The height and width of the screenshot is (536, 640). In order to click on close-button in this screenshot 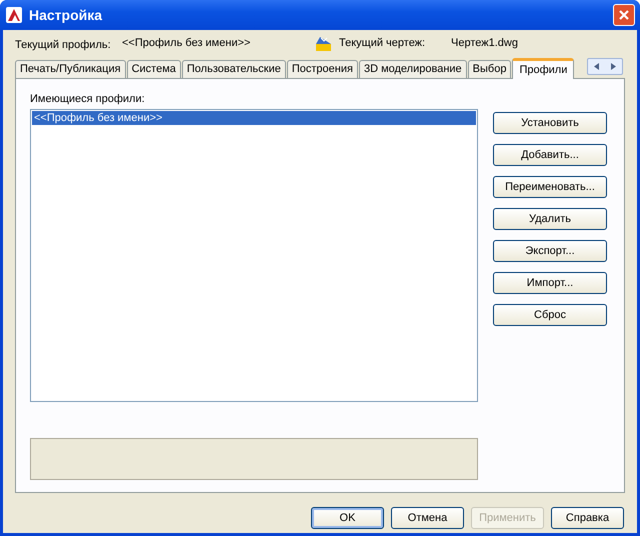, I will do `click(624, 15)`.